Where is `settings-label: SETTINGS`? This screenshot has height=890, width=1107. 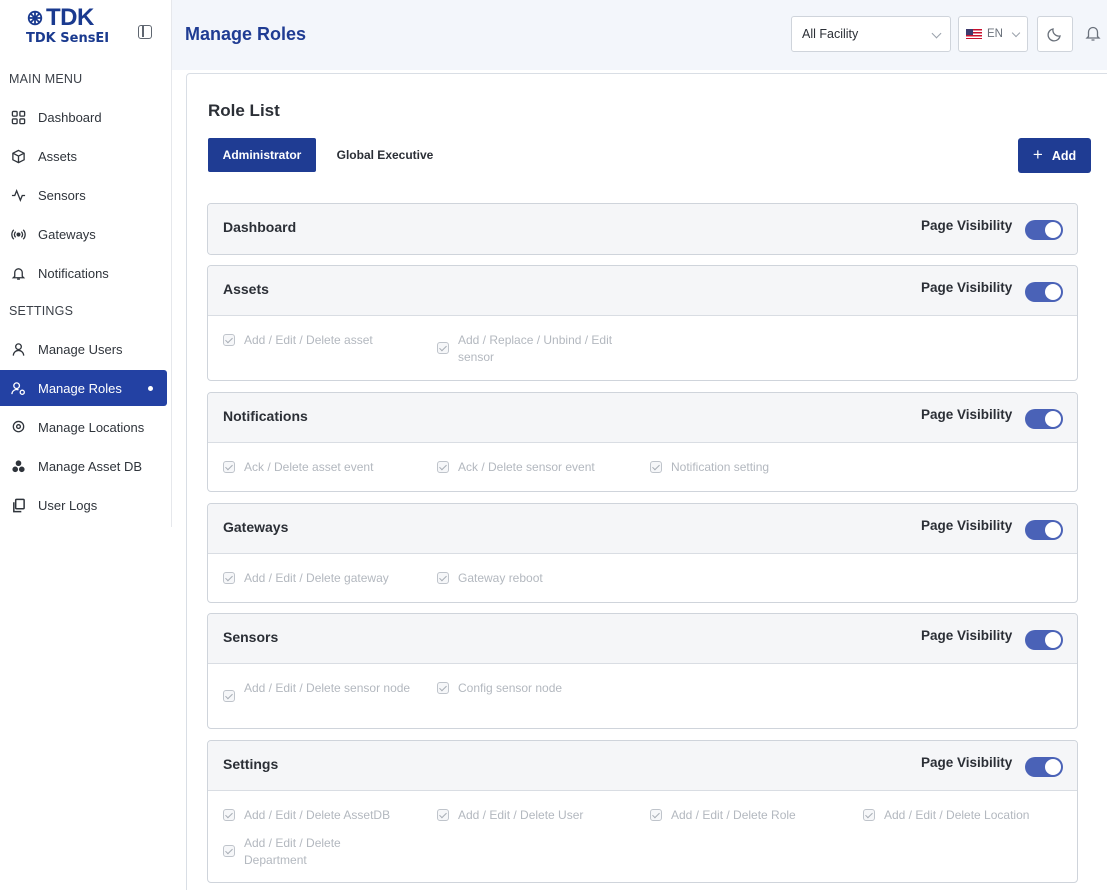 settings-label: SETTINGS is located at coordinates (41, 311).